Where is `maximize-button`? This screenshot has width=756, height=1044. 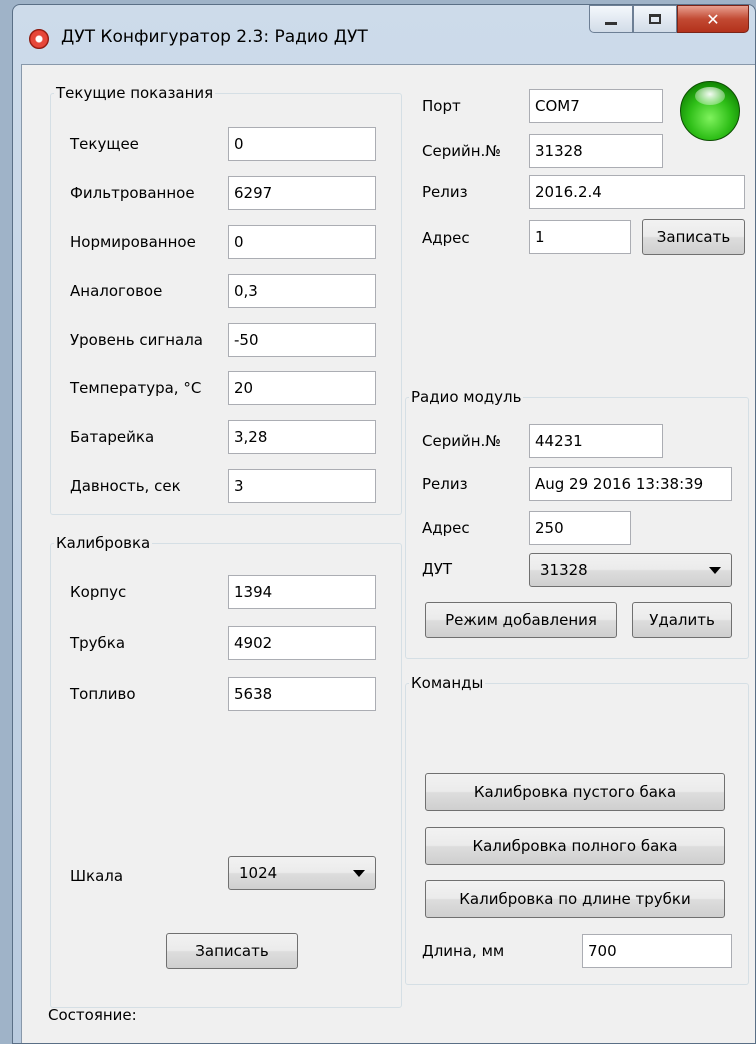 maximize-button is located at coordinates (655, 19).